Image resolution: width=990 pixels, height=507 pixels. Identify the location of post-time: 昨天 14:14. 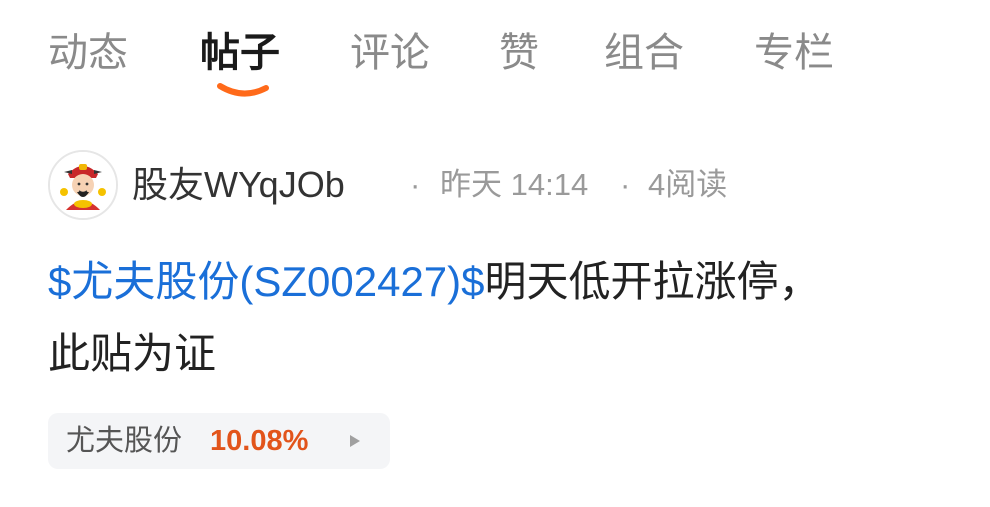
(514, 184).